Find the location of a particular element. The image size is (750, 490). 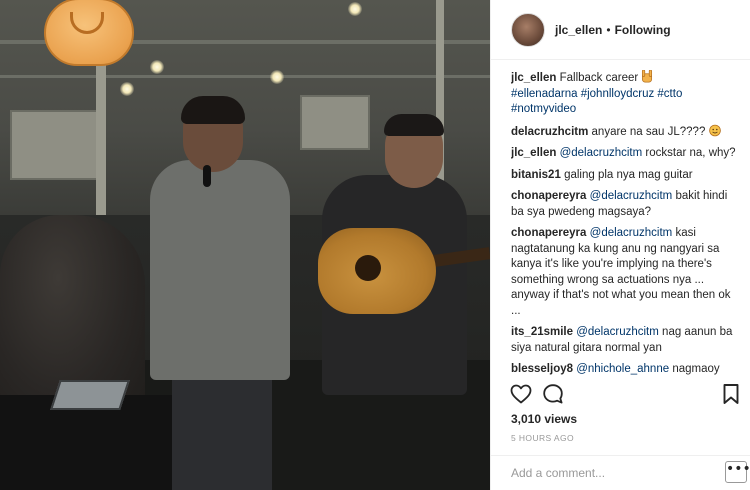

post-header: jlc_ellen • Following is located at coordinates (620, 30).